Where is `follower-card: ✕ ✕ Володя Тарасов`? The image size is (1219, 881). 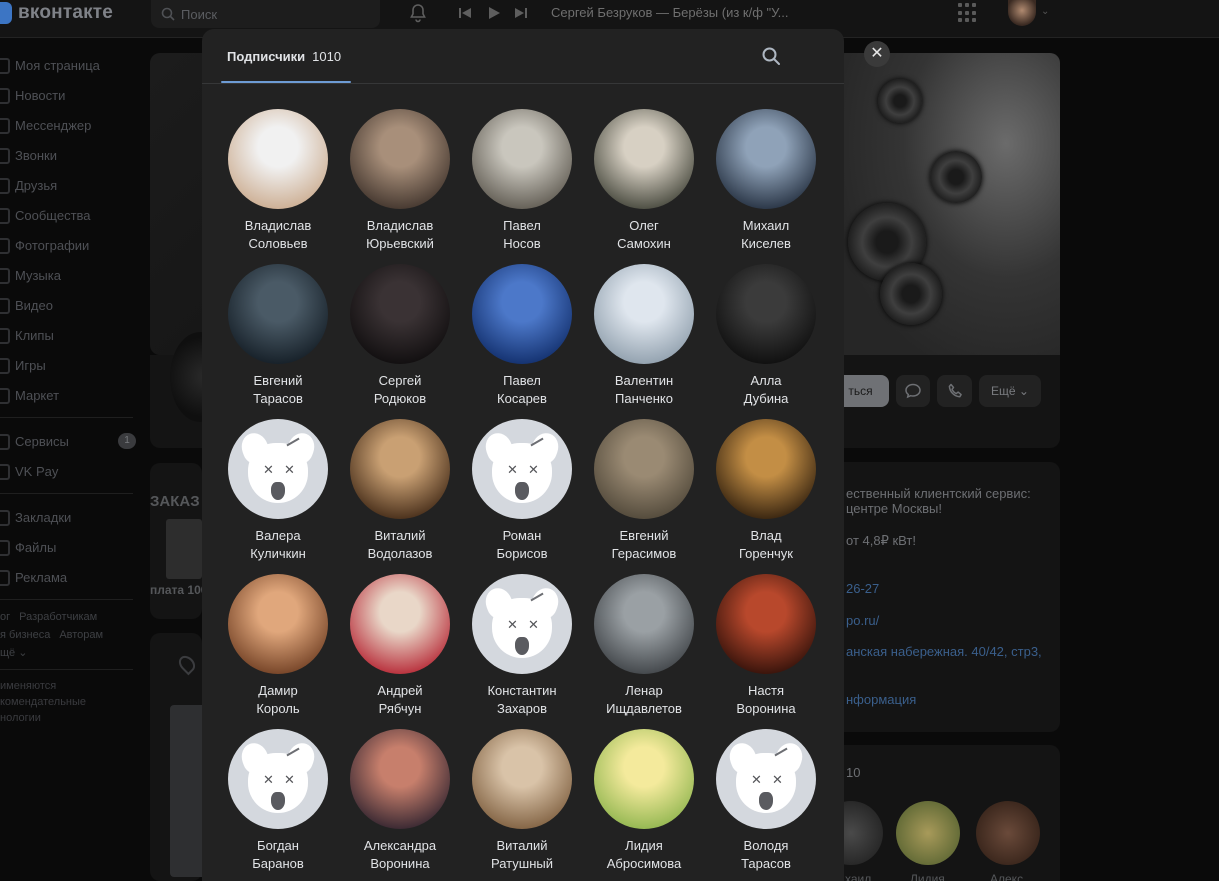
follower-card: ✕ ✕ Володя Тарасов is located at coordinates (766, 801).